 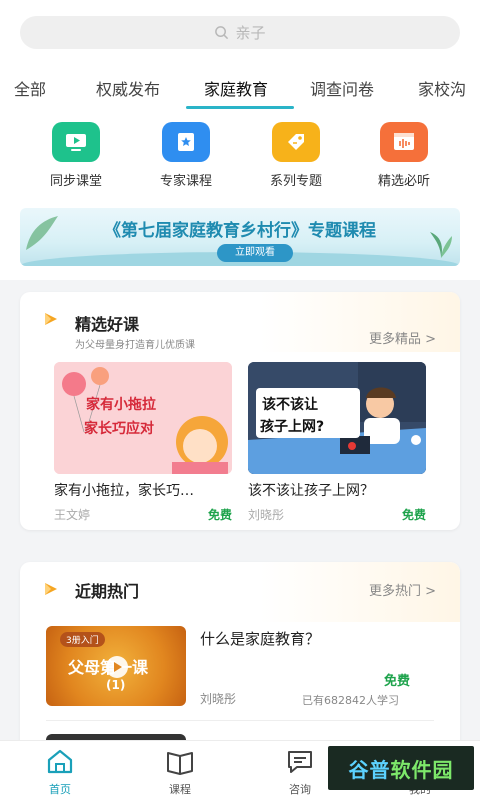 I want to click on course-author: 刘晓彤, so click(x=266, y=515).